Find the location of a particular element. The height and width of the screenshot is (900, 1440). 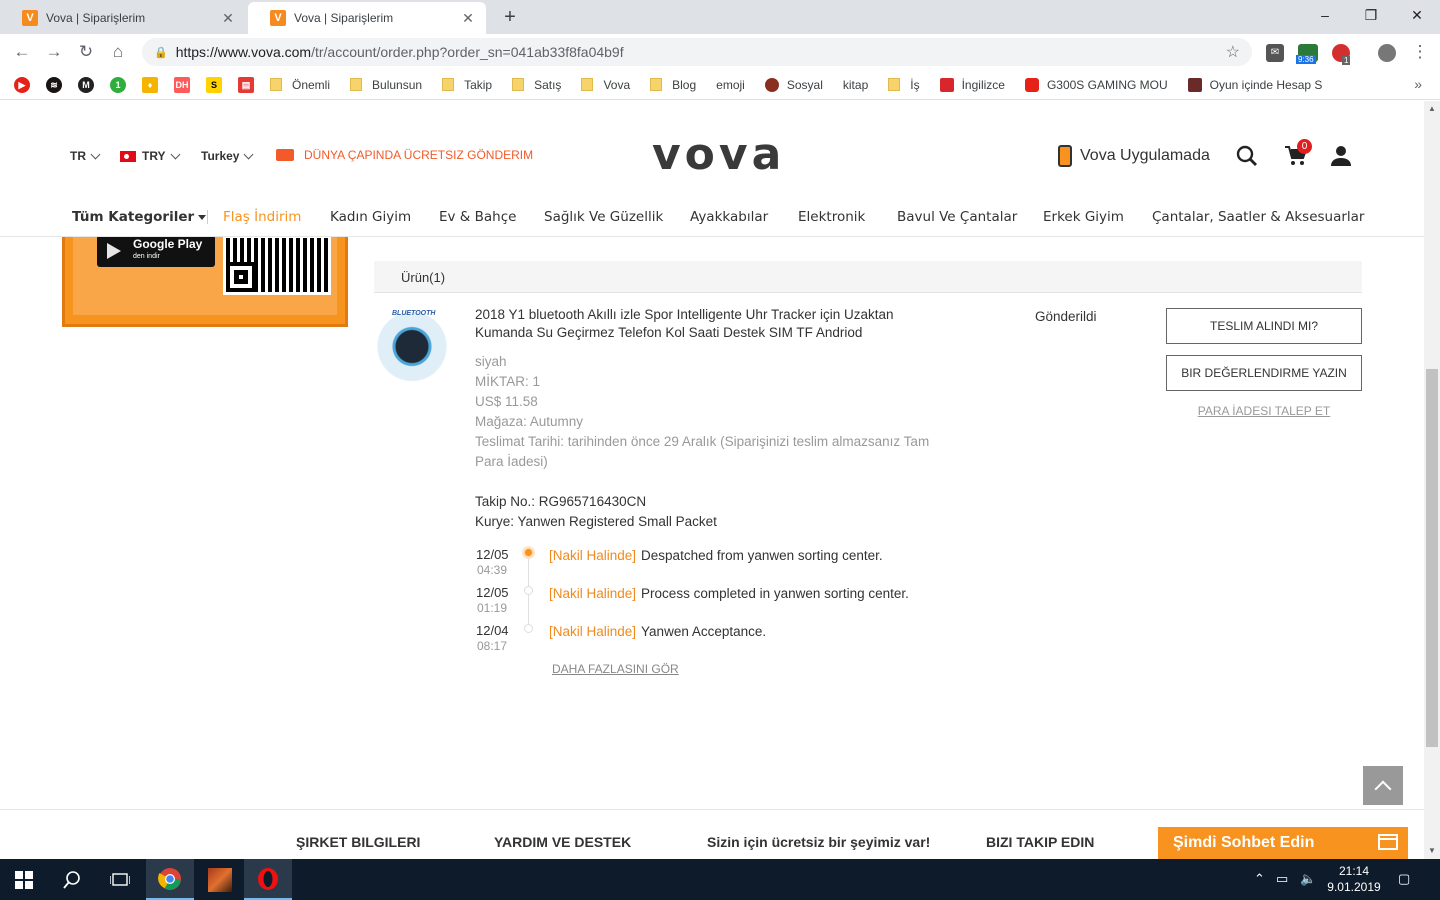

bookmark-kitap: kitap is located at coordinates (434, 131).